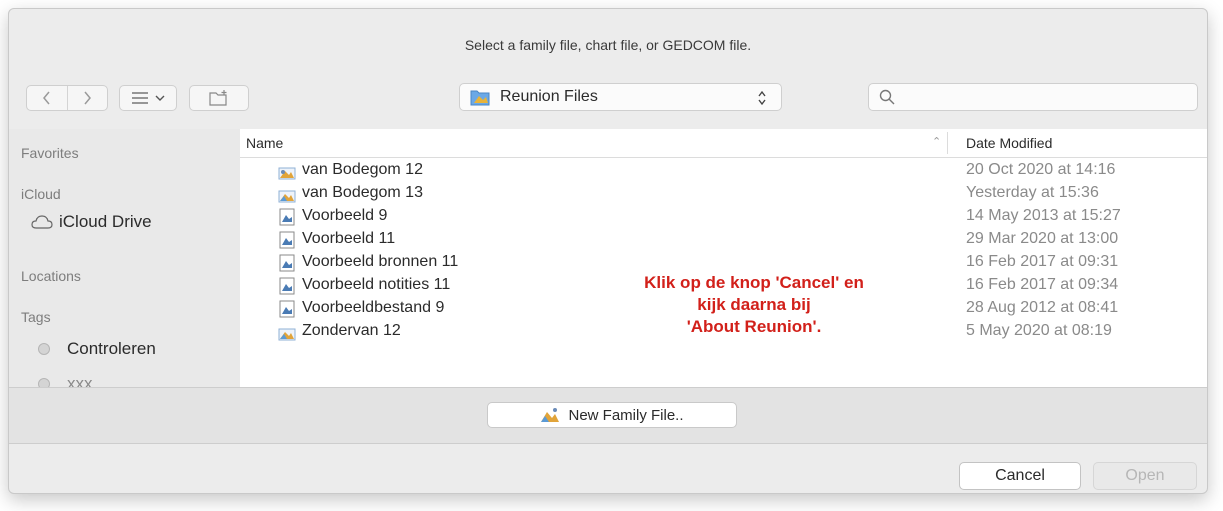 The height and width of the screenshot is (511, 1223). Describe the element at coordinates (1039, 330) in the screenshot. I see `file-date: 5 May 2020 at 08:19` at that location.